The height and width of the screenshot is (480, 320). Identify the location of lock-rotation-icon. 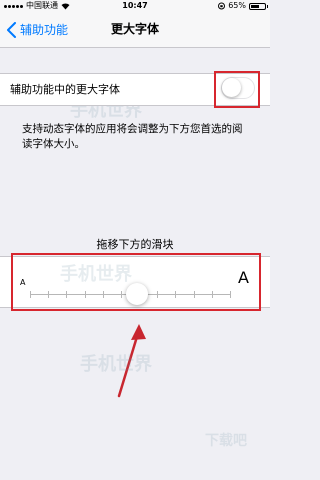
(222, 6).